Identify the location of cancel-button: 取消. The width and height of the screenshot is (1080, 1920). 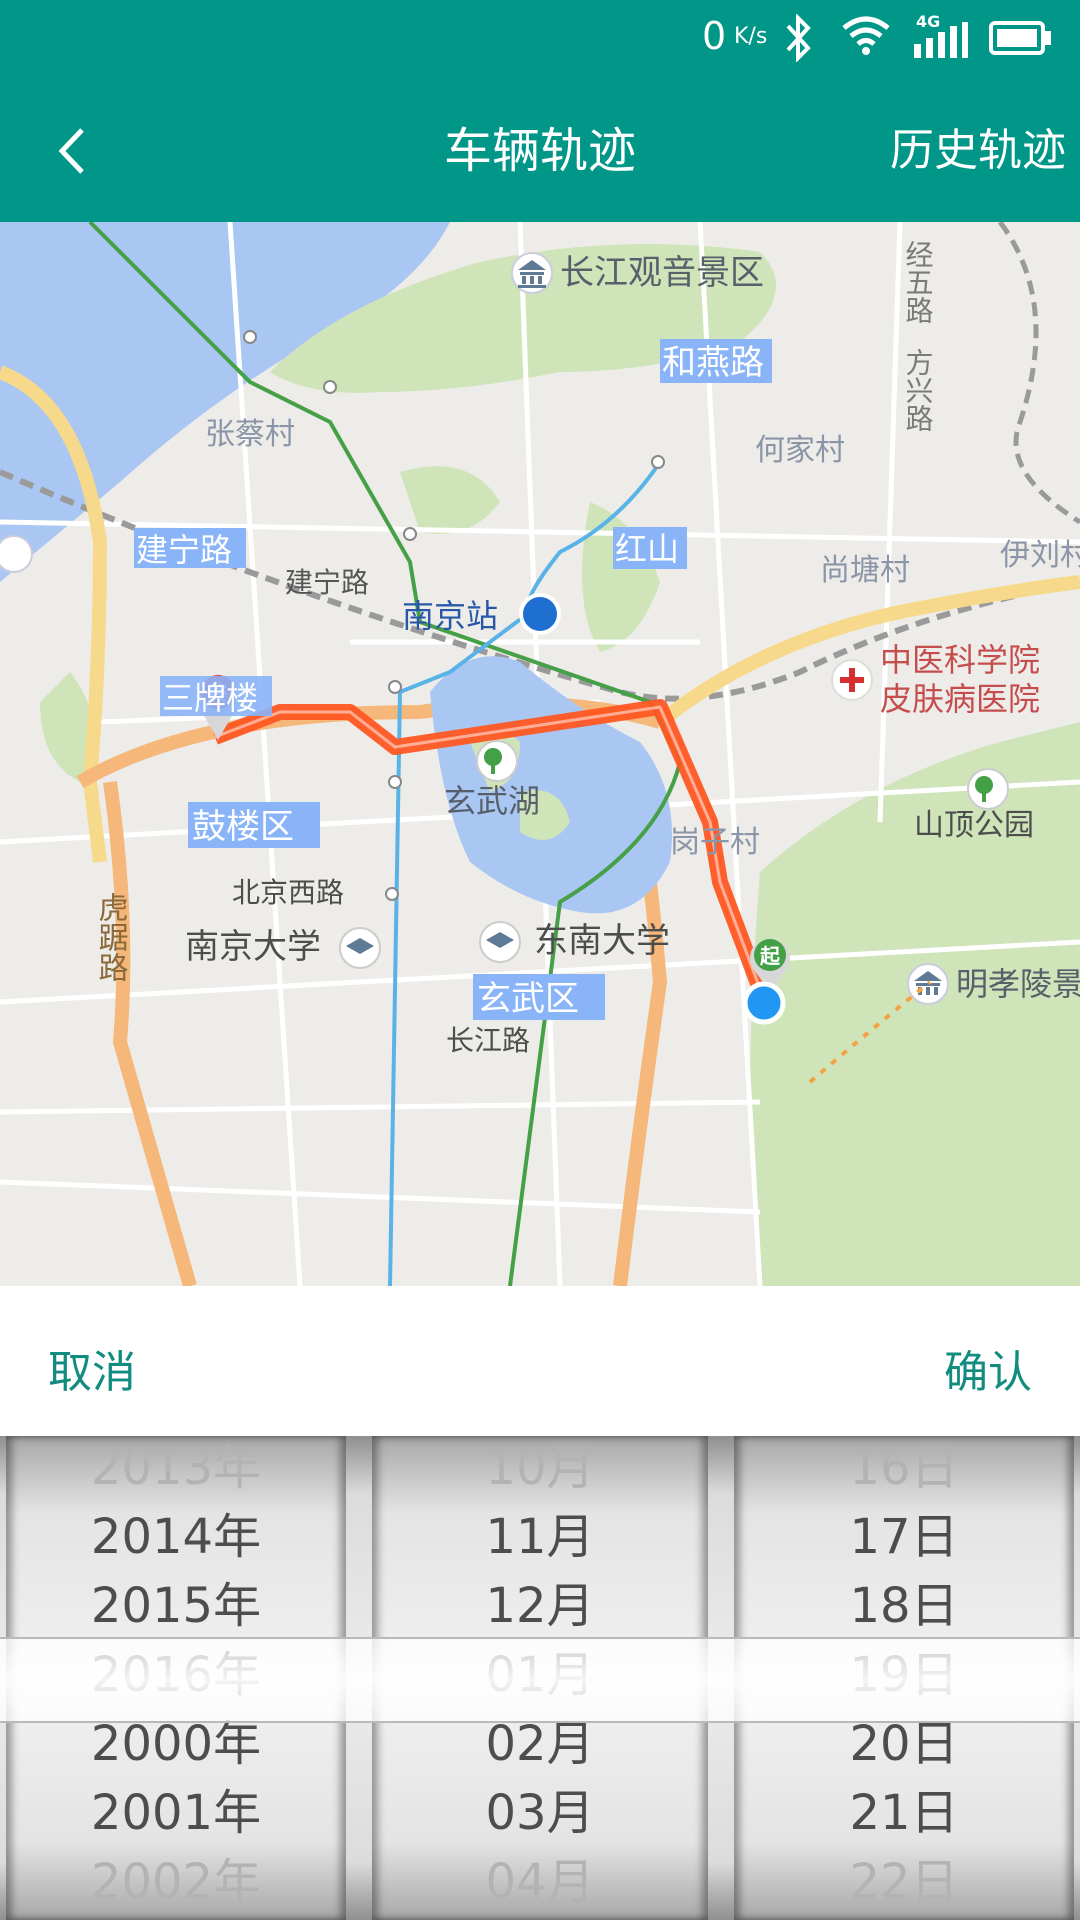
(92, 1368).